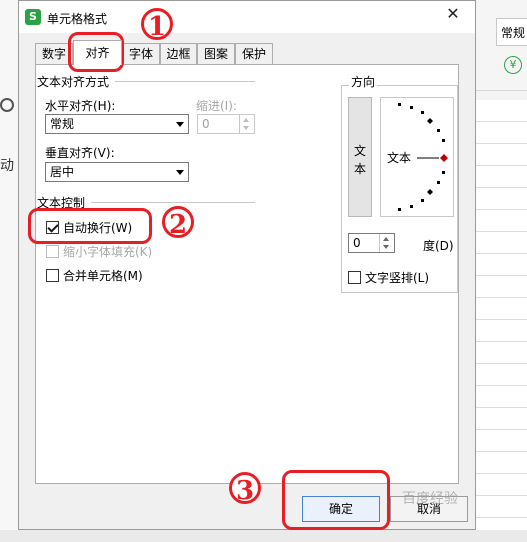 The height and width of the screenshot is (542, 527). What do you see at coordinates (263, 536) in the screenshot?
I see `sheet-tabs-bar` at bounding box center [263, 536].